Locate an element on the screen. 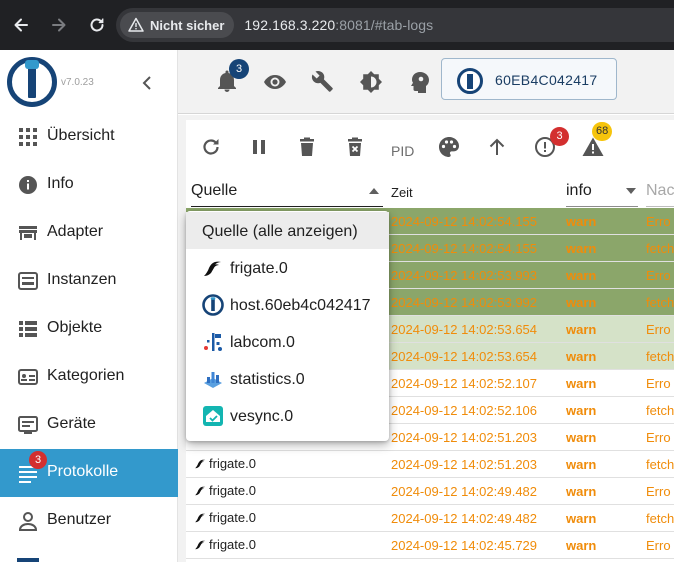 The height and width of the screenshot is (562, 674). source-option-all: Quelle (alle anzeigen) is located at coordinates (287, 230).